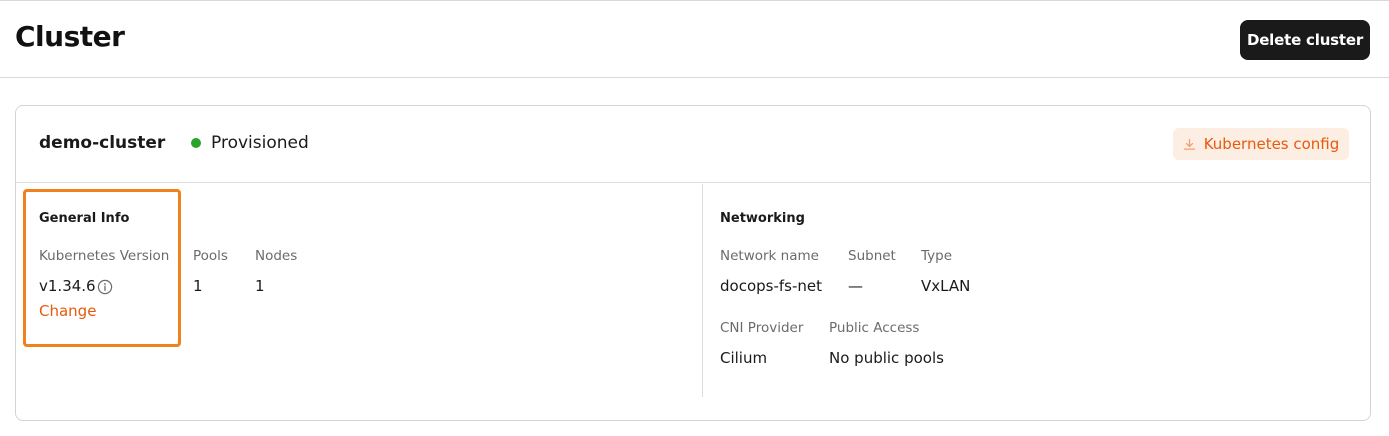 The image size is (1389, 436). I want to click on pools-value: 1, so click(198, 286).